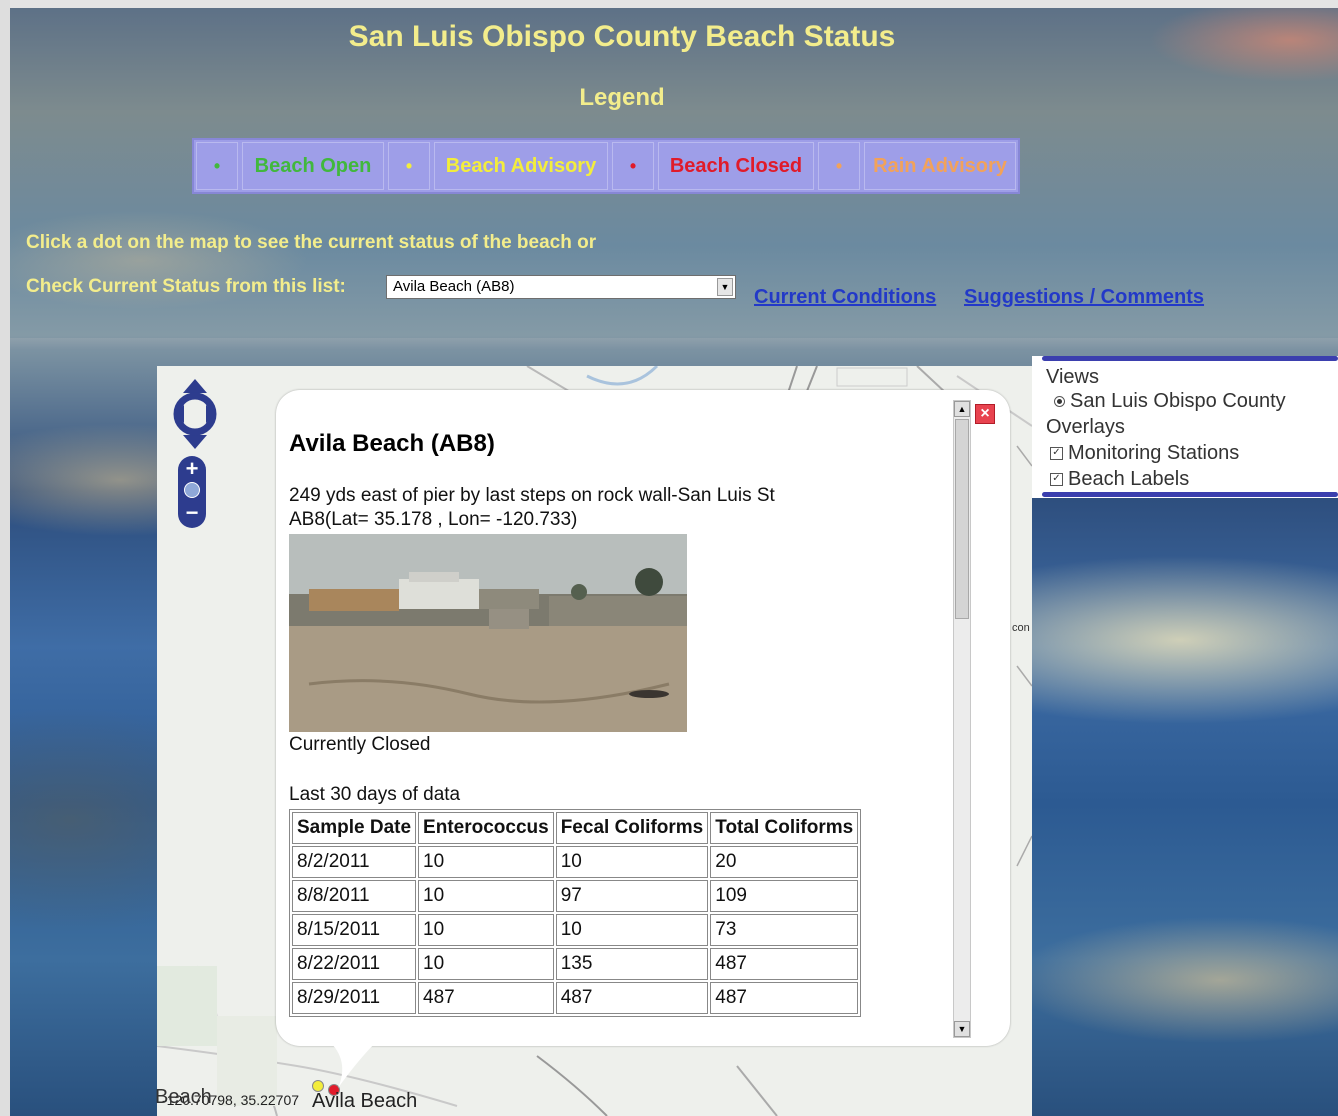  Describe the element at coordinates (985, 414) in the screenshot. I see `popup-close-icon: ×` at that location.